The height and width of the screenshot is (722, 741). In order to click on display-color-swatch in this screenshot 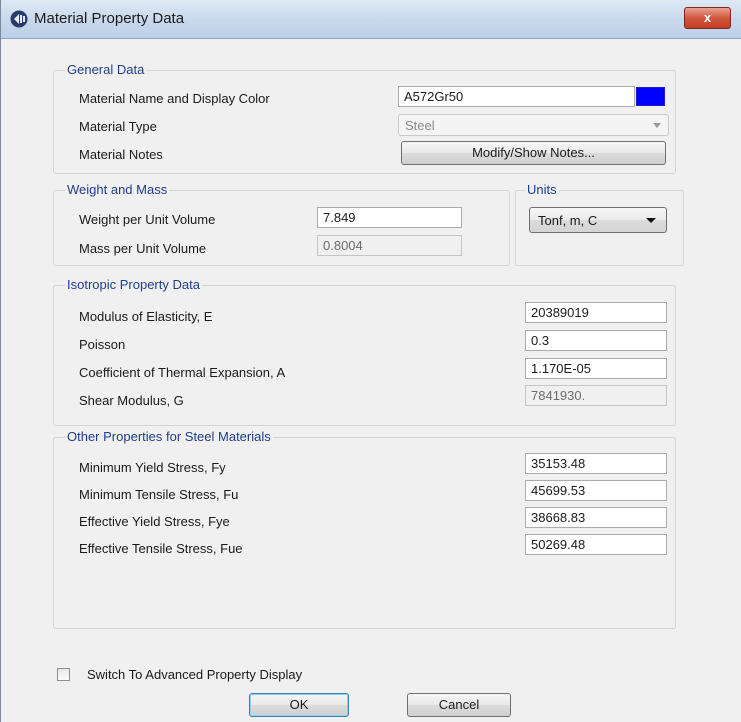, I will do `click(650, 96)`.